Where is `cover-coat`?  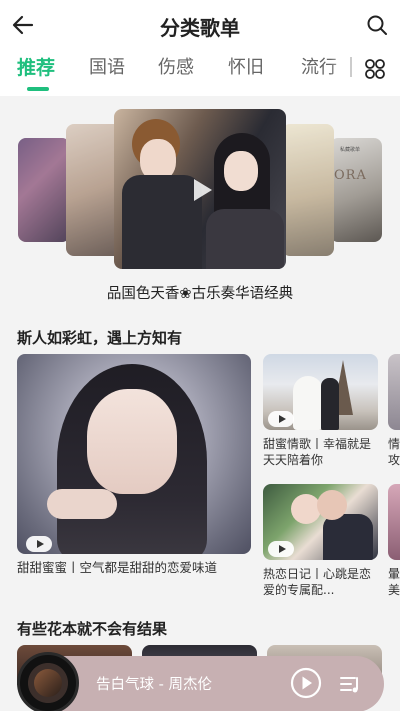
cover-coat is located at coordinates (348, 537).